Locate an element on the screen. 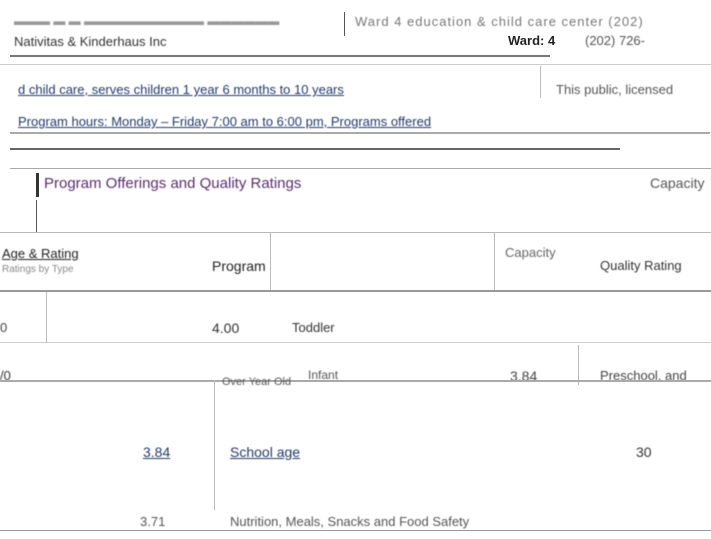 The image size is (711, 539). row1-rule is located at coordinates (355, 342).